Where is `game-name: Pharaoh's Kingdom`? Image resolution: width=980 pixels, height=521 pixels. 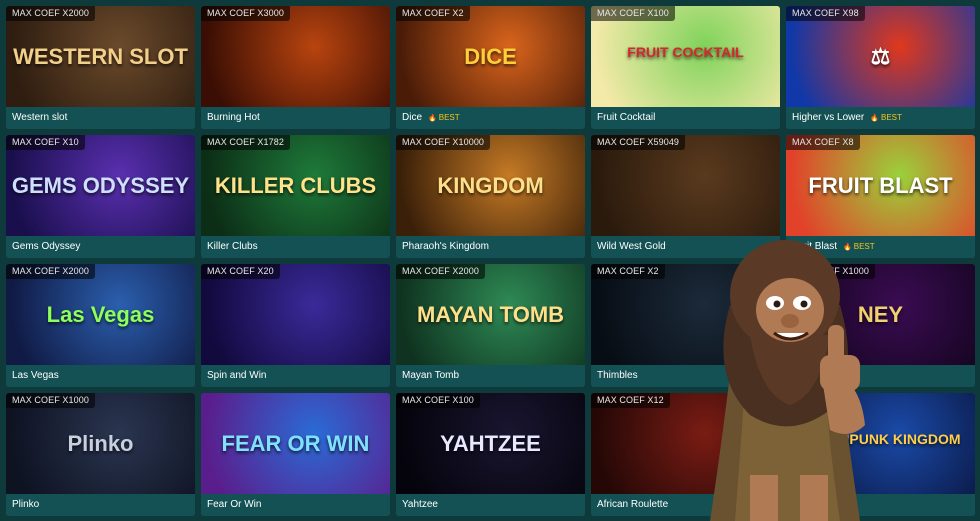
game-name: Pharaoh's Kingdom is located at coordinates (445, 246).